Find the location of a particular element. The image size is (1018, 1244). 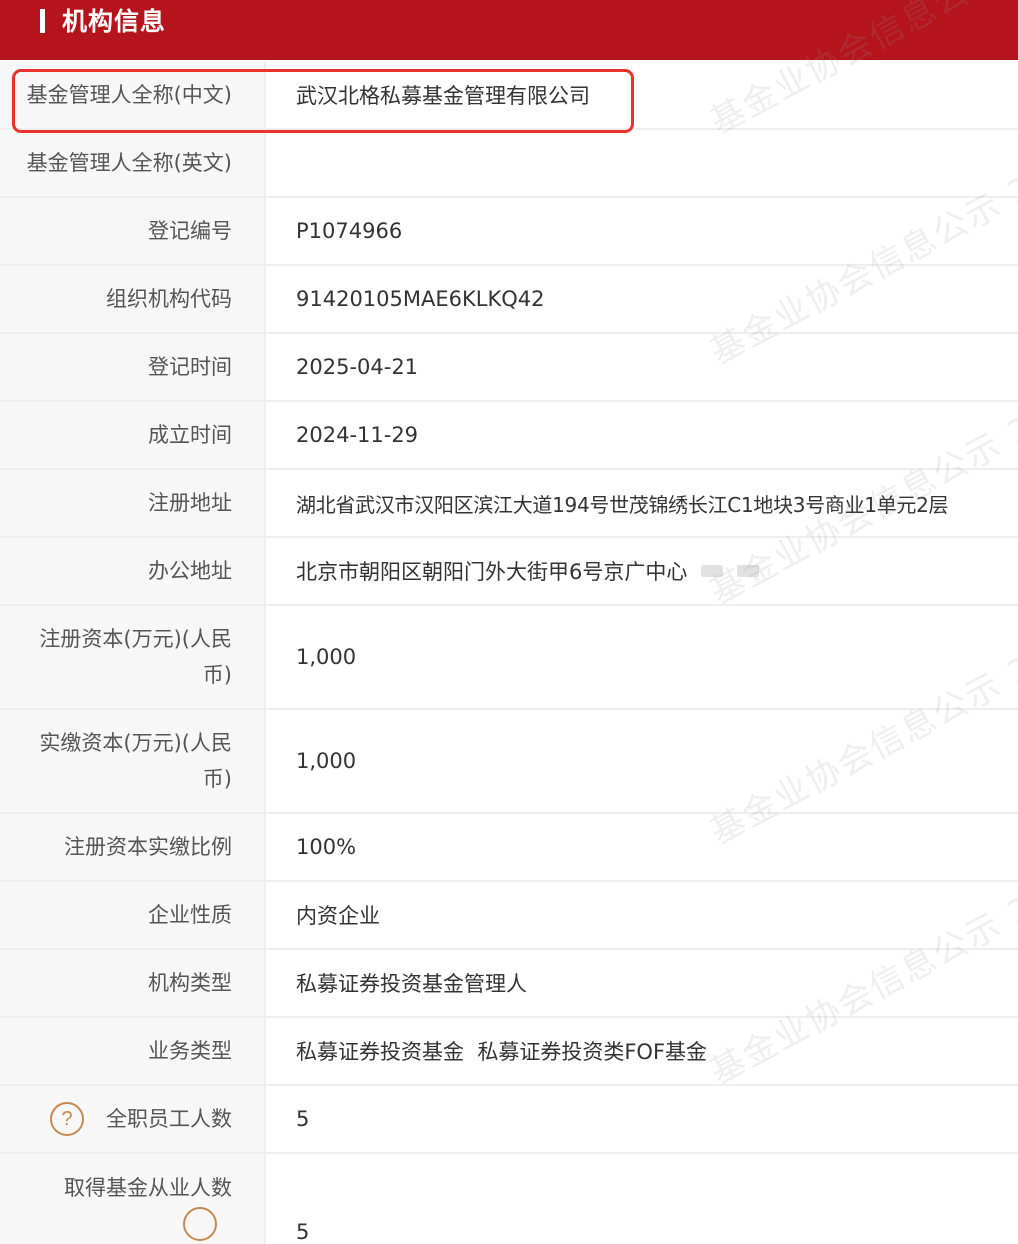

question-circle-icon: ? is located at coordinates (67, 1119).